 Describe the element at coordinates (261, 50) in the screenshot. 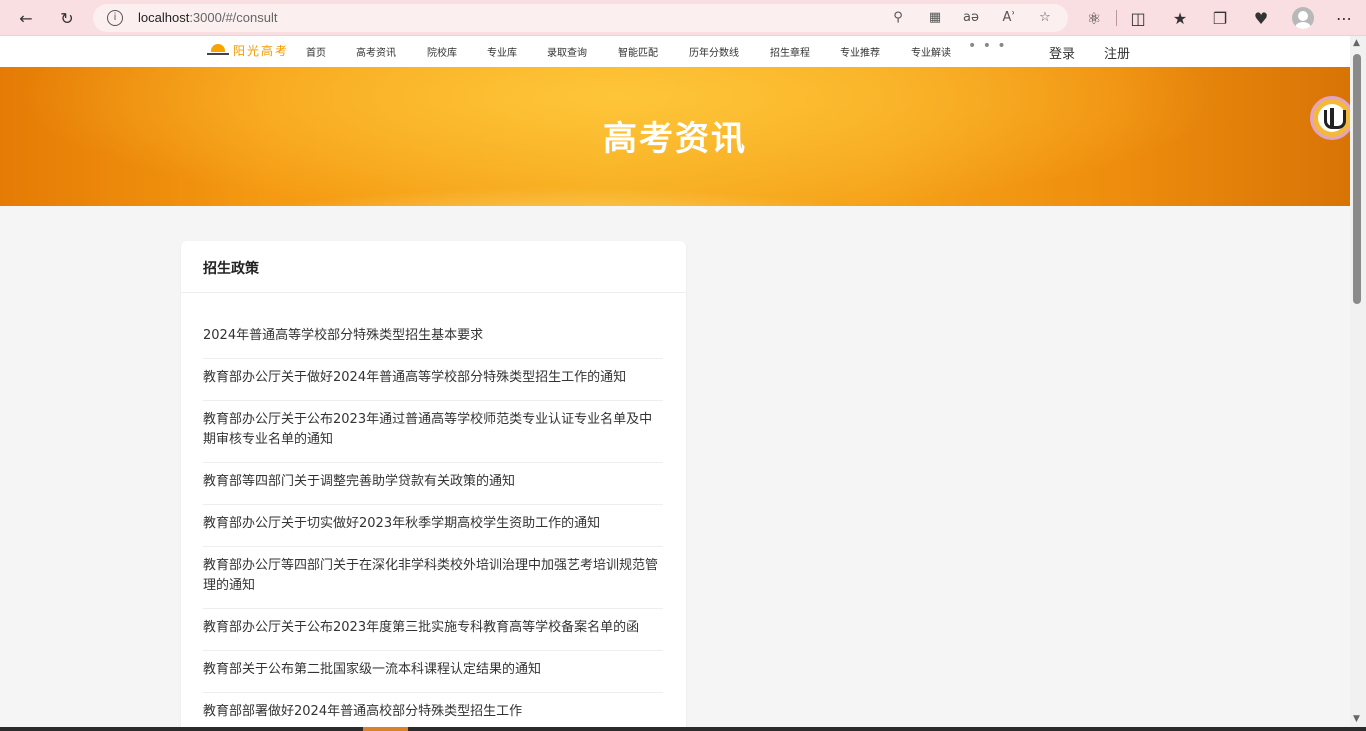

I see `logo-text: 阳光高考` at that location.